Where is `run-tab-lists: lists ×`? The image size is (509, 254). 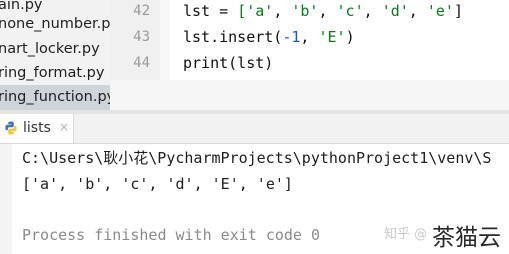 run-tab-lists: lists × is located at coordinates (37, 128).